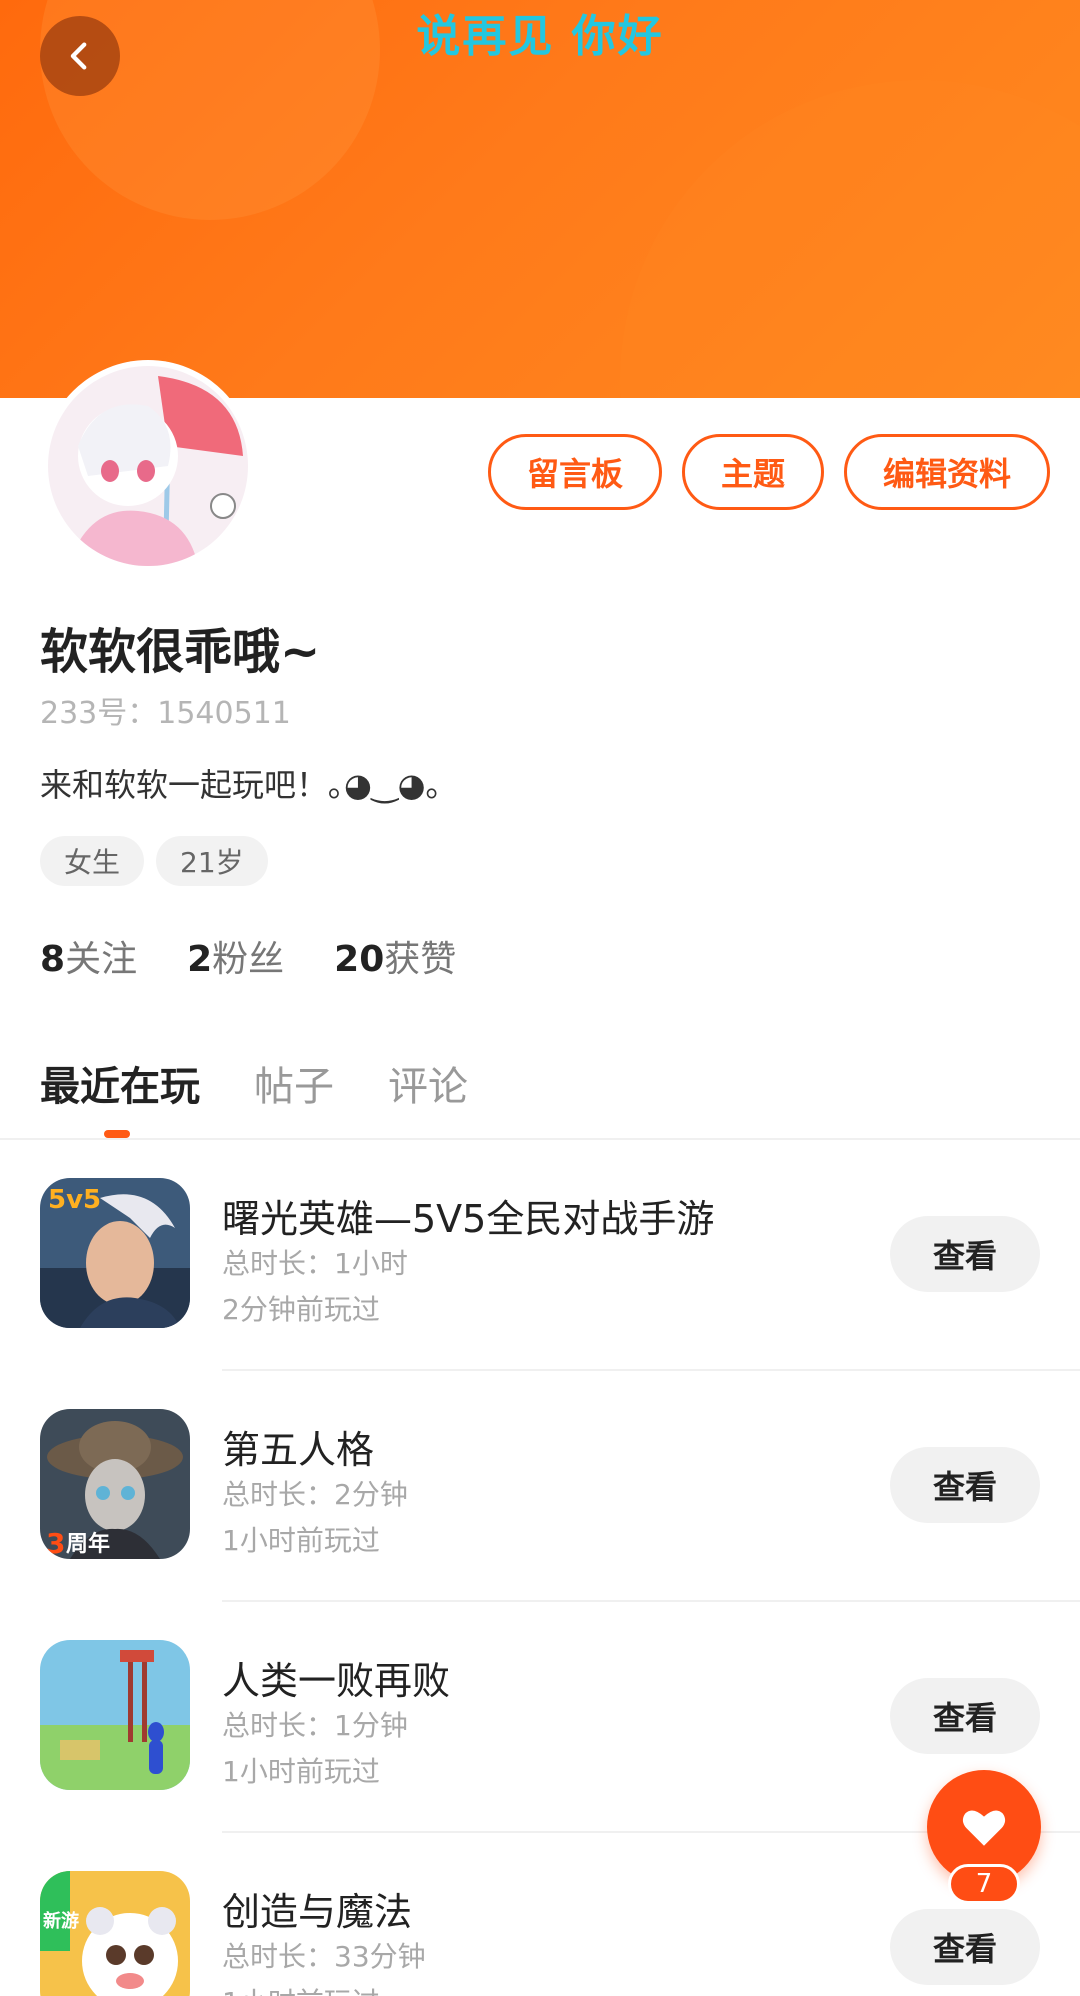 This screenshot has width=1080, height=1996. What do you see at coordinates (241, 785) in the screenshot?
I see `bio: 来和软软一起玩吧！｡◕‿◕｡` at bounding box center [241, 785].